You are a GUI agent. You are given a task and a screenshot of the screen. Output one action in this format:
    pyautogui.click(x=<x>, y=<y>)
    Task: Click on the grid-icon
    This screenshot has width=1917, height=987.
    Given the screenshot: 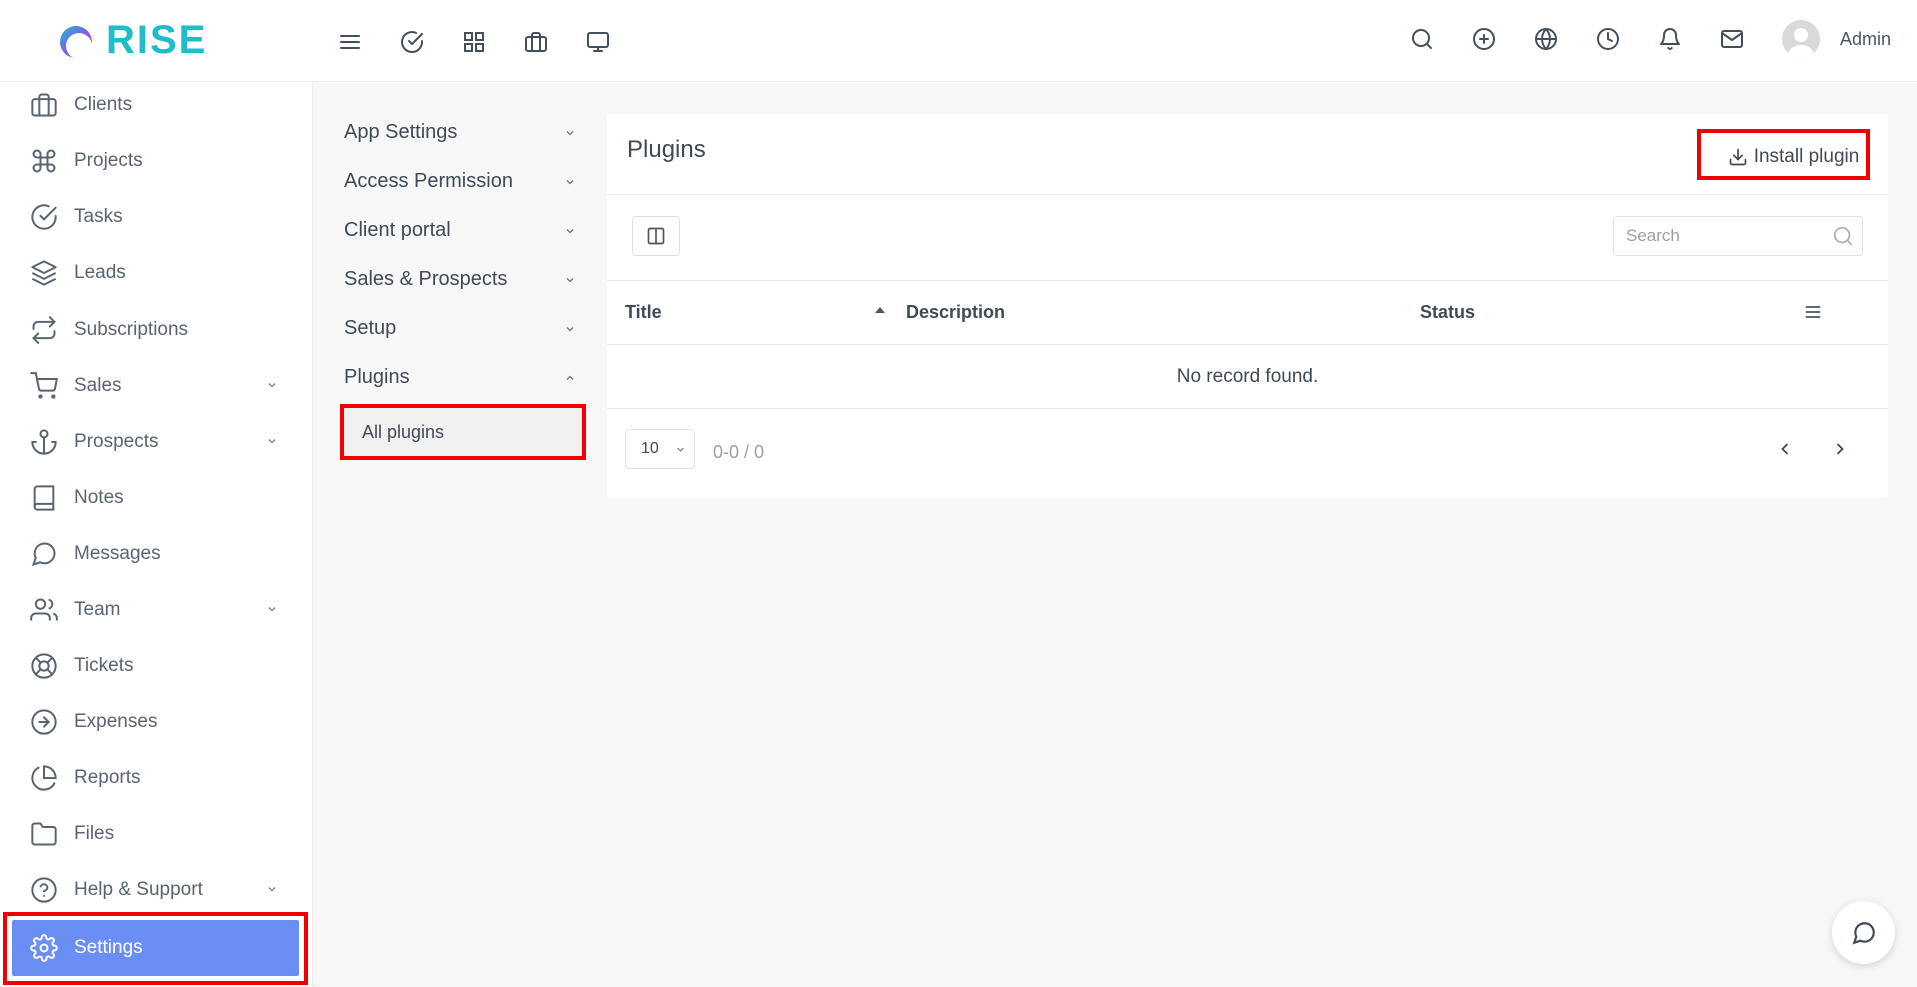 What is the action you would take?
    pyautogui.click(x=474, y=42)
    